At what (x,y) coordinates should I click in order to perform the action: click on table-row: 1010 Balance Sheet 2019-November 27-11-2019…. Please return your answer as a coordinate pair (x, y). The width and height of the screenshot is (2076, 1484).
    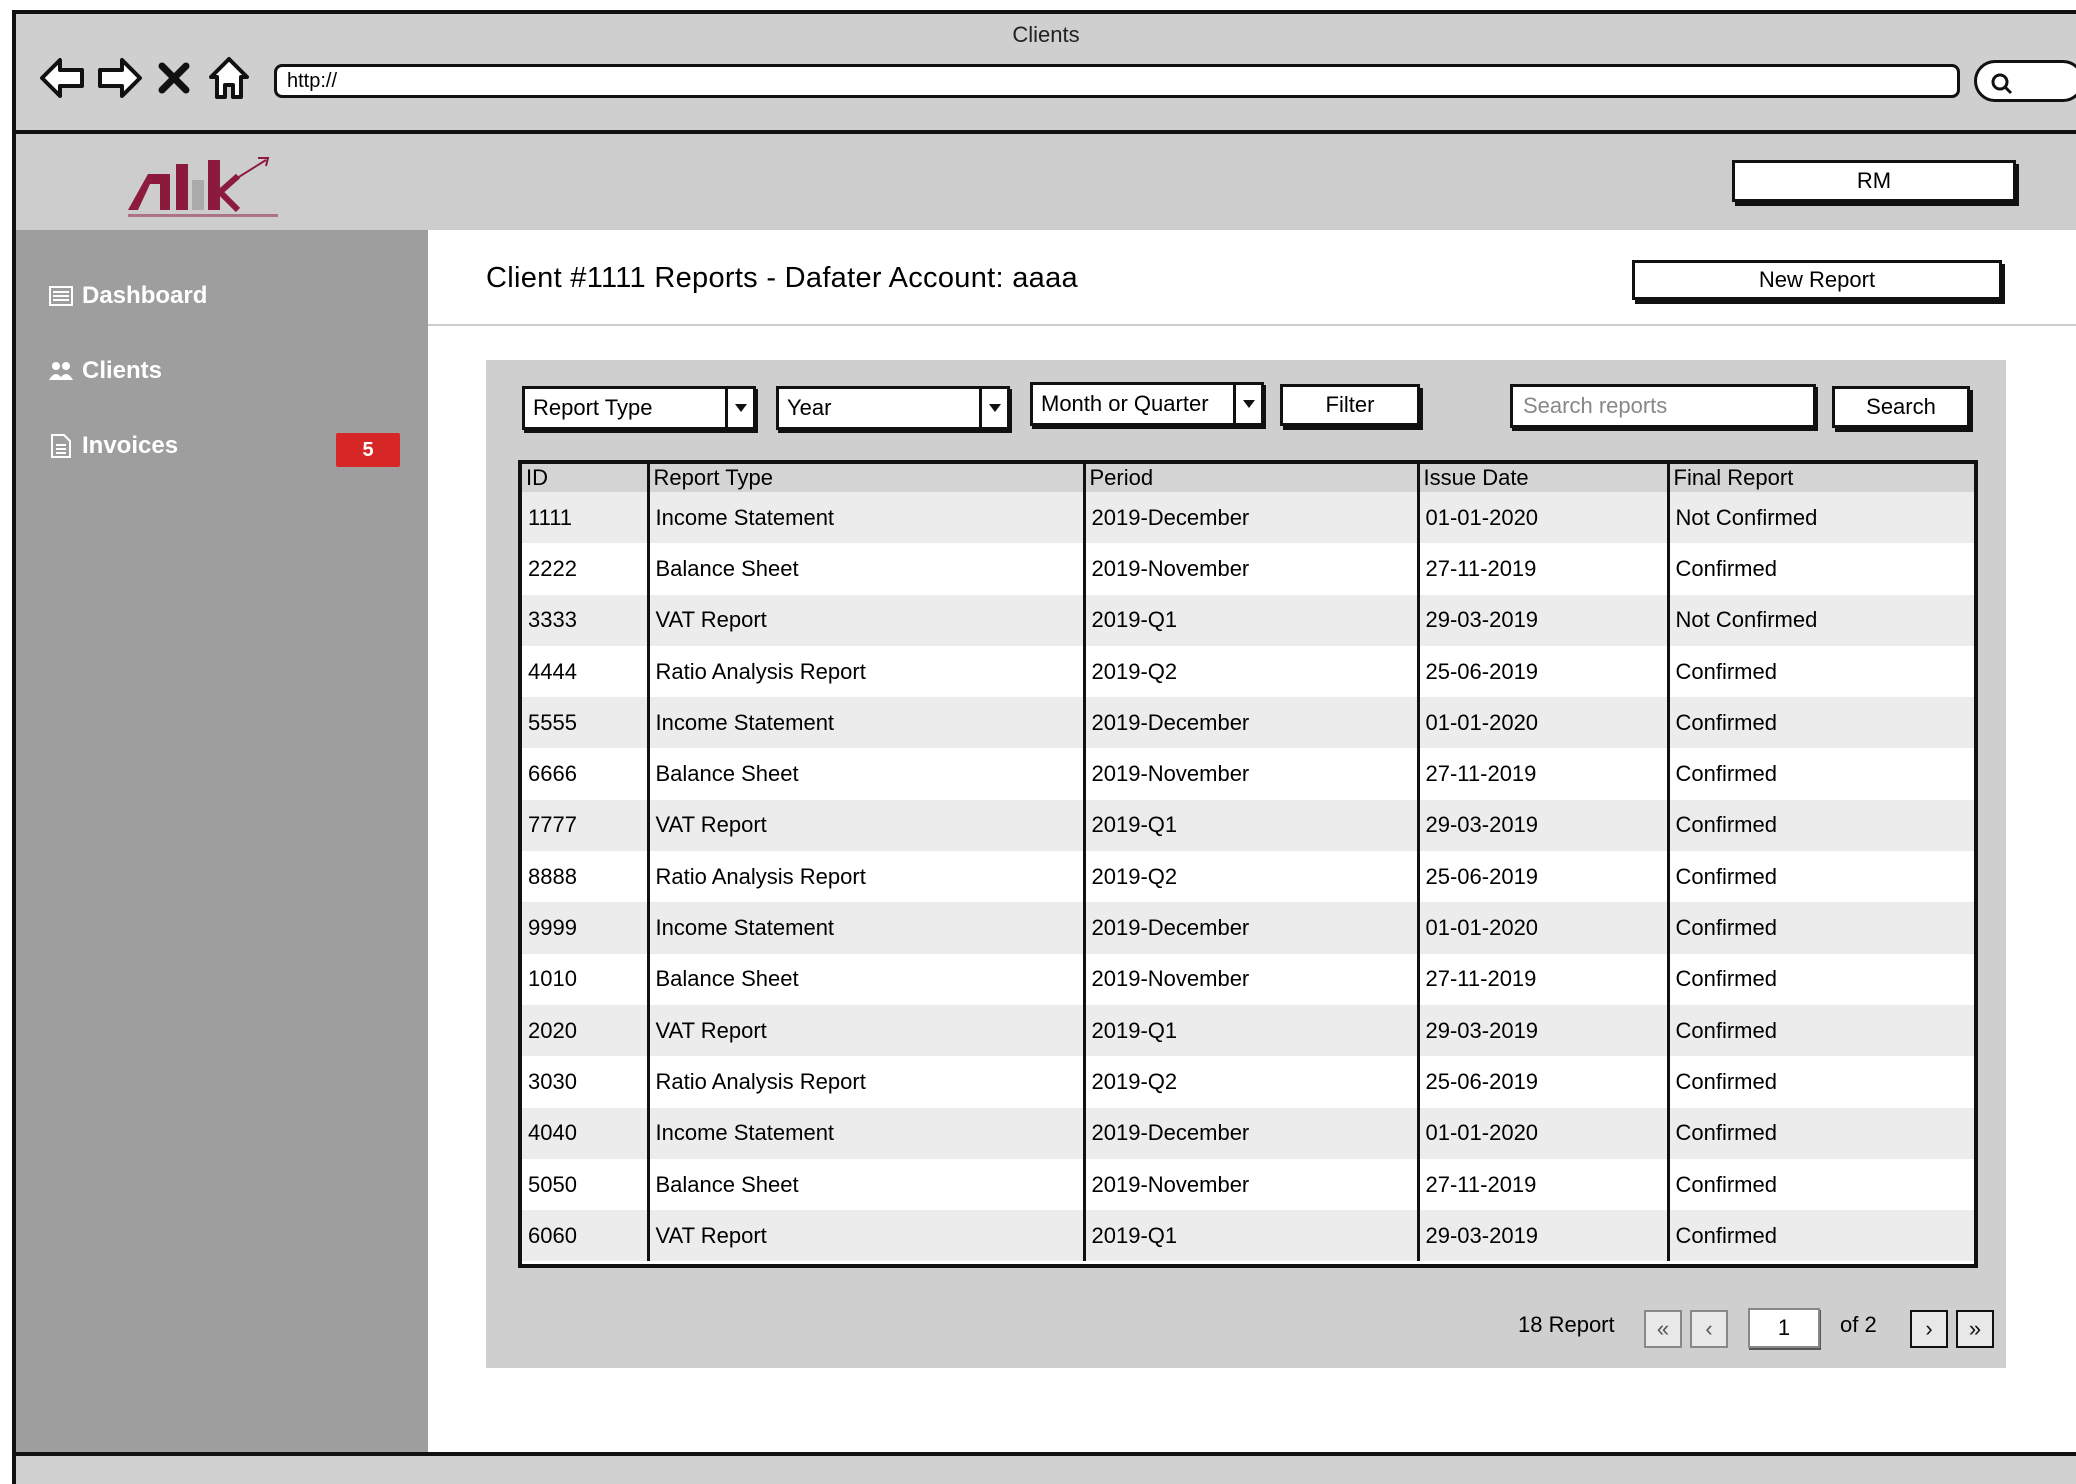
    Looking at the image, I should click on (1248, 979).